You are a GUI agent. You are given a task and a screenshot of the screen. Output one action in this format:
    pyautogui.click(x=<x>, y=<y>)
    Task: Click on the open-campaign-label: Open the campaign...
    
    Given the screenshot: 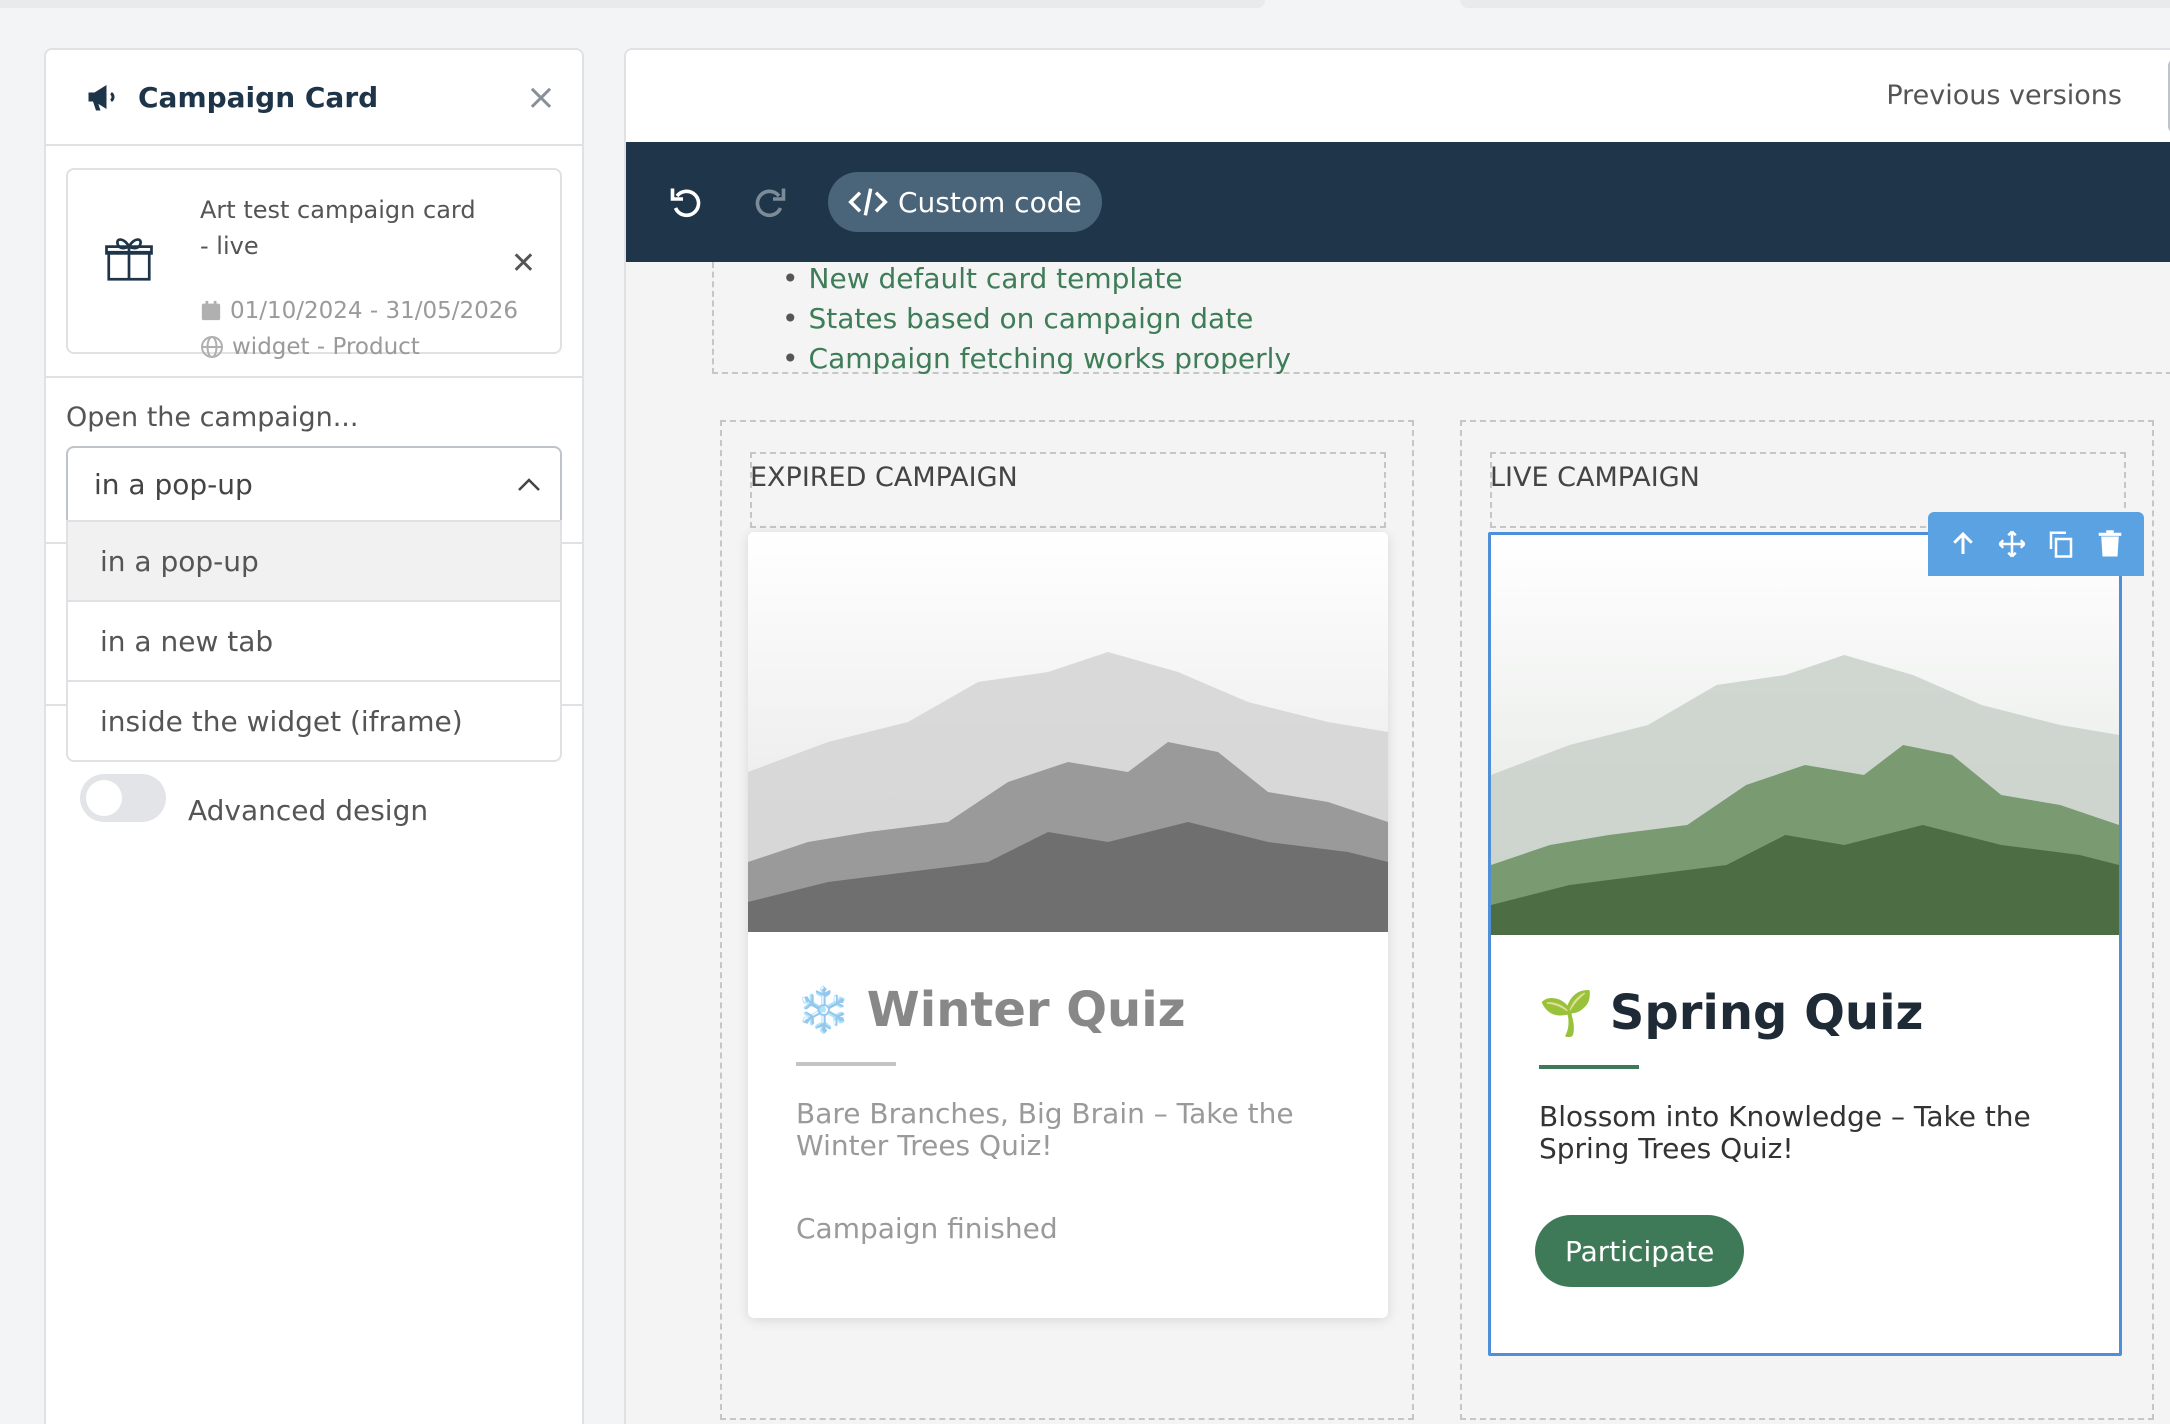 What is the action you would take?
    pyautogui.click(x=212, y=417)
    